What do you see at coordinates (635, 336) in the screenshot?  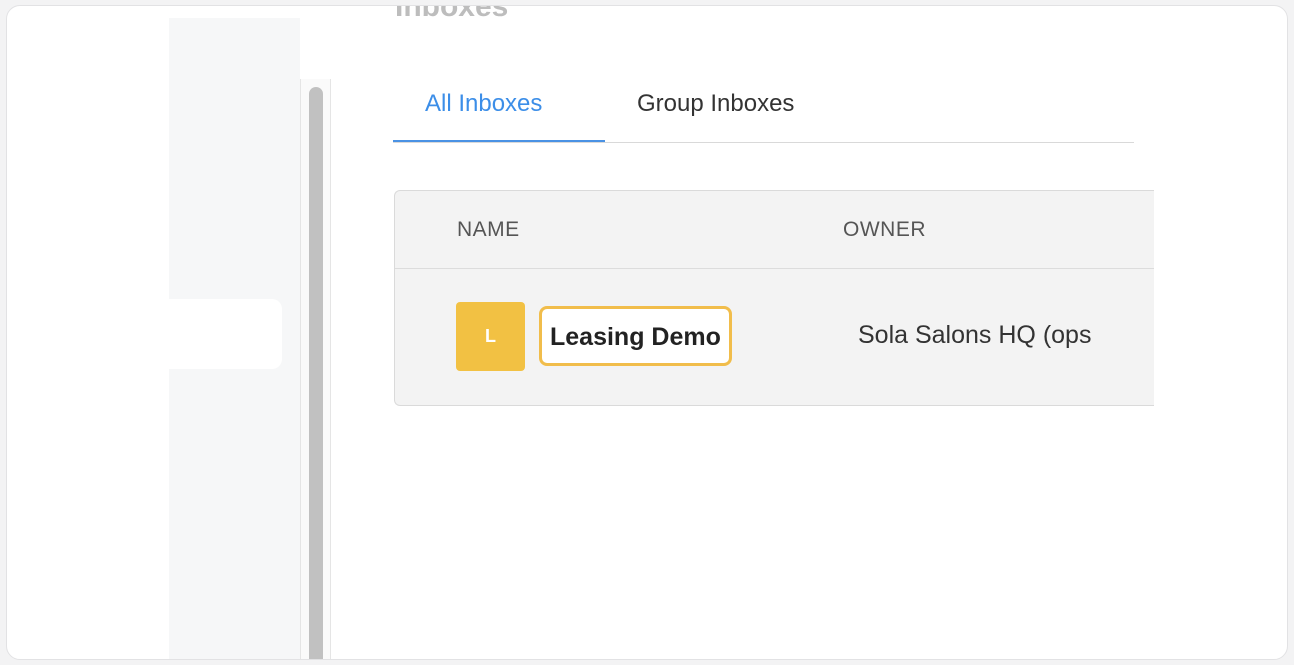 I see `inbox-name-link: Leasing Demo` at bounding box center [635, 336].